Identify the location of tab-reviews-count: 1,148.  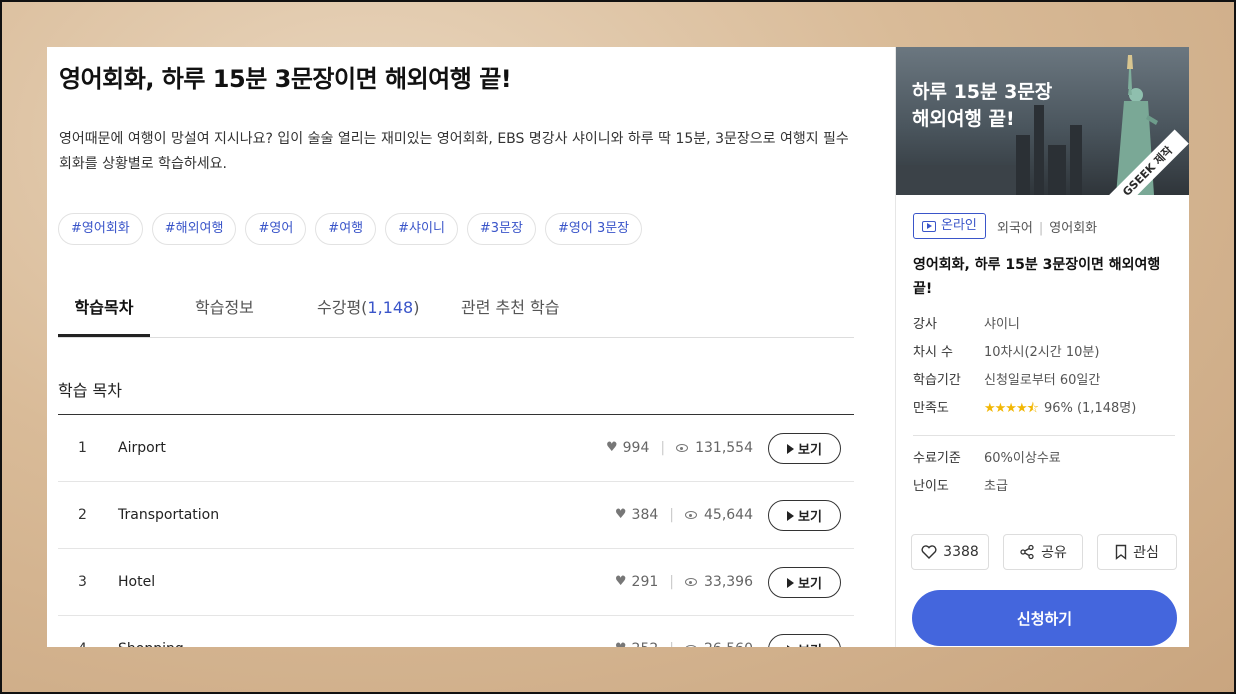
(390, 307).